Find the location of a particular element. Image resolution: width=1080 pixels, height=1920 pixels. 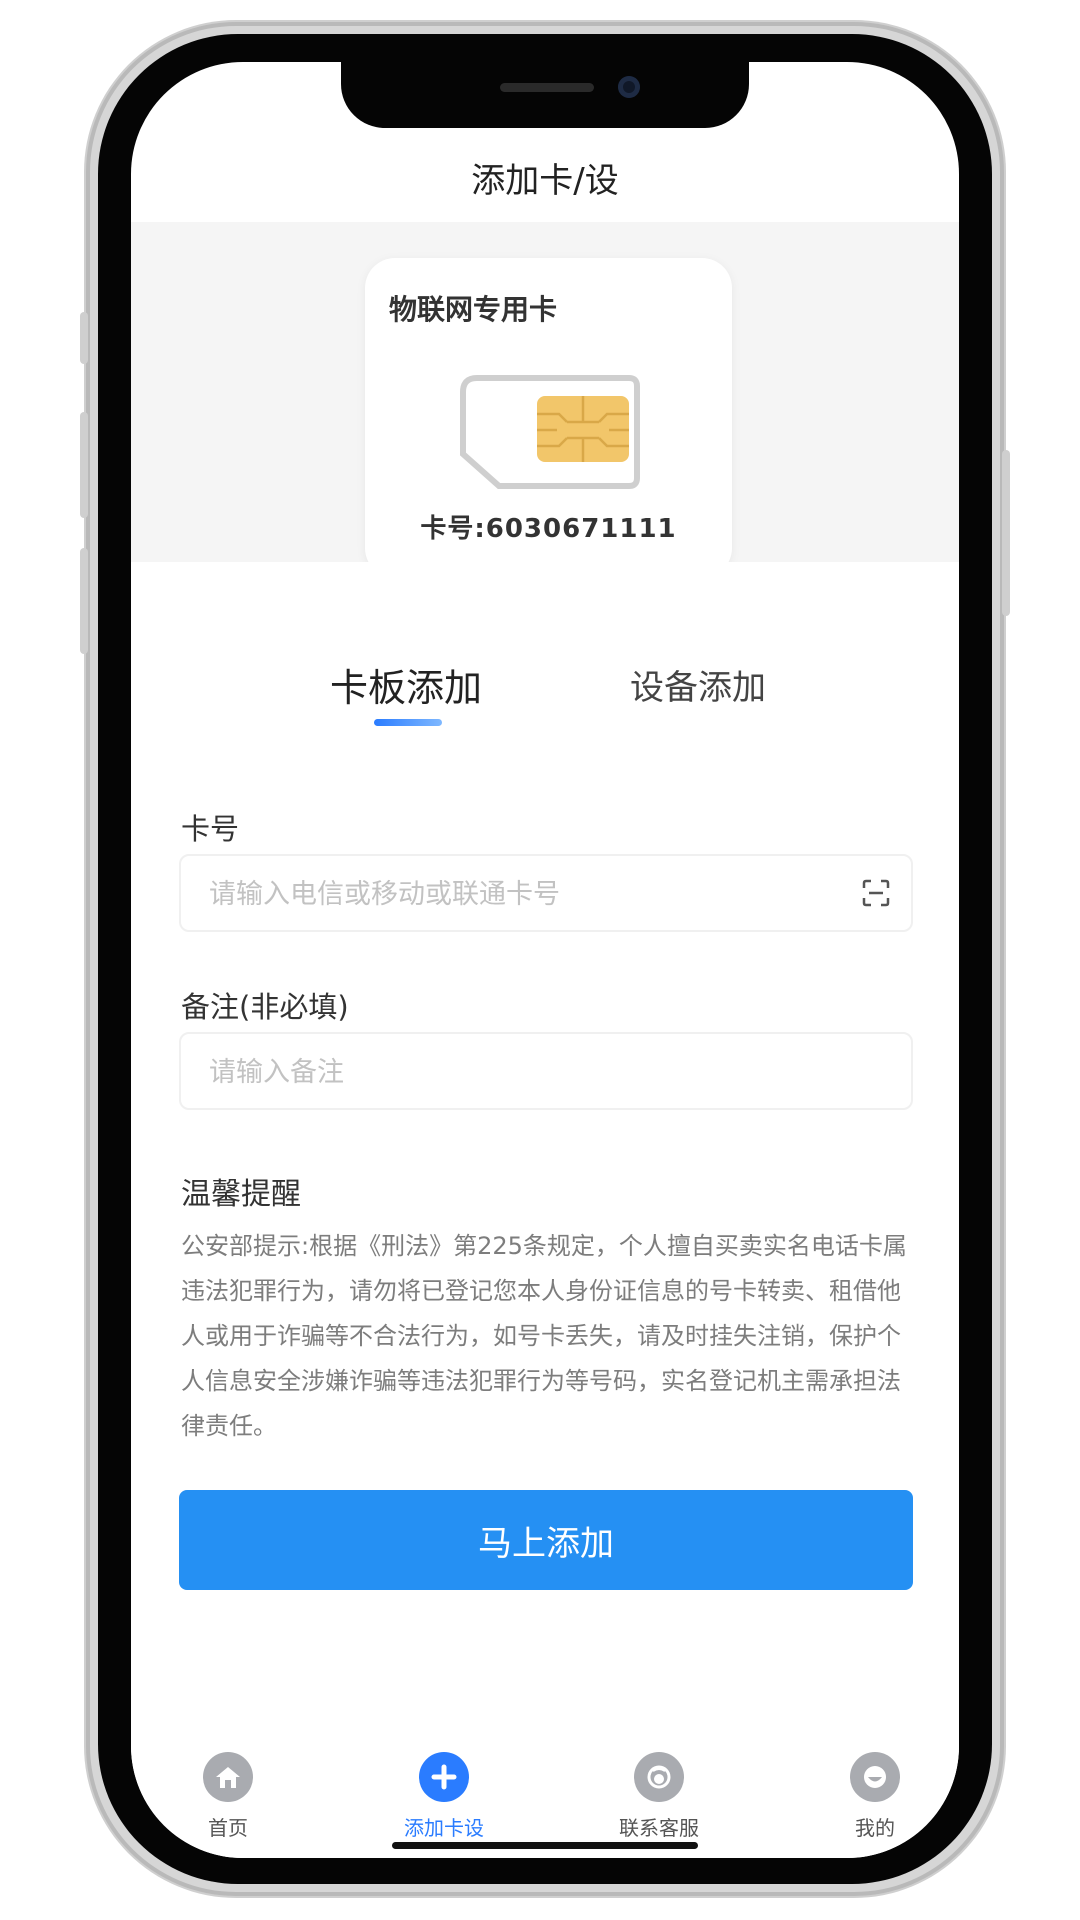

scan-icon is located at coordinates (876, 893).